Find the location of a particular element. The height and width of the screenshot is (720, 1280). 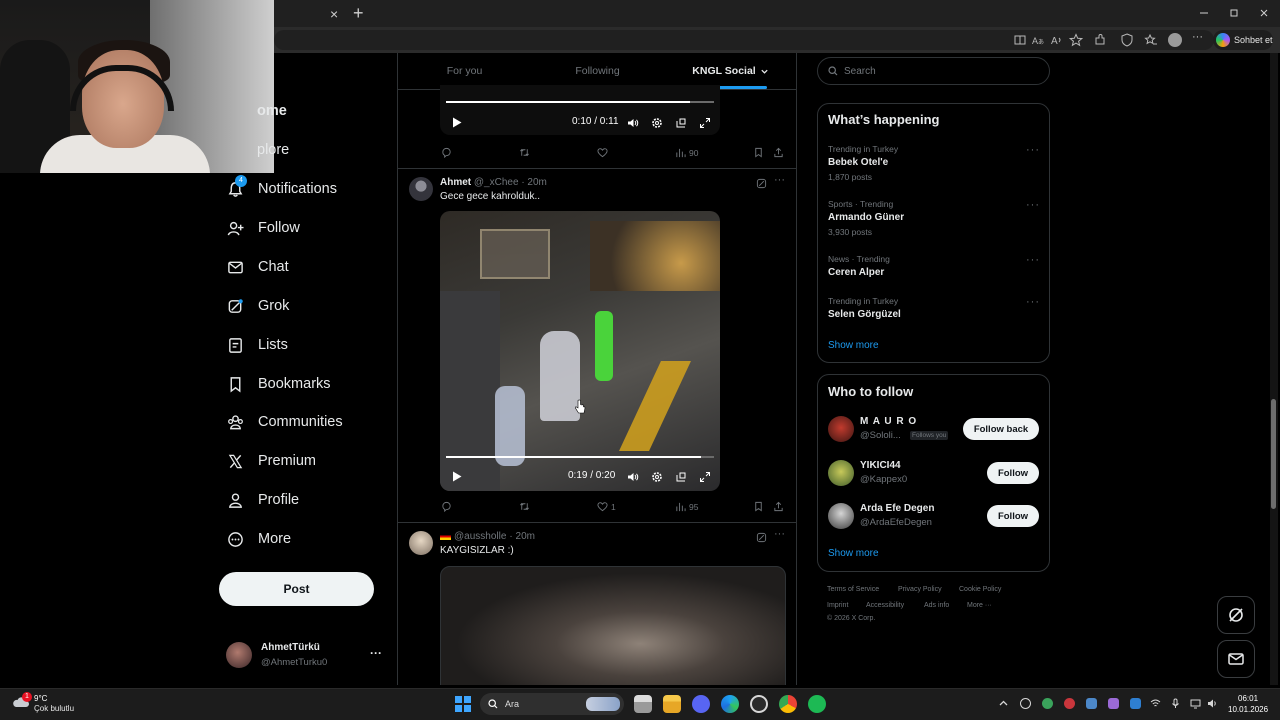

chrome-icon is located at coordinates (788, 704).